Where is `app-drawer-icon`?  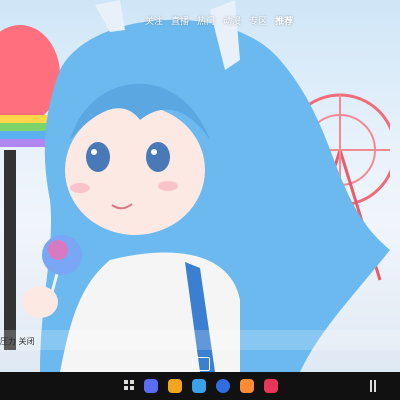
app-drawer-icon is located at coordinates (130, 386).